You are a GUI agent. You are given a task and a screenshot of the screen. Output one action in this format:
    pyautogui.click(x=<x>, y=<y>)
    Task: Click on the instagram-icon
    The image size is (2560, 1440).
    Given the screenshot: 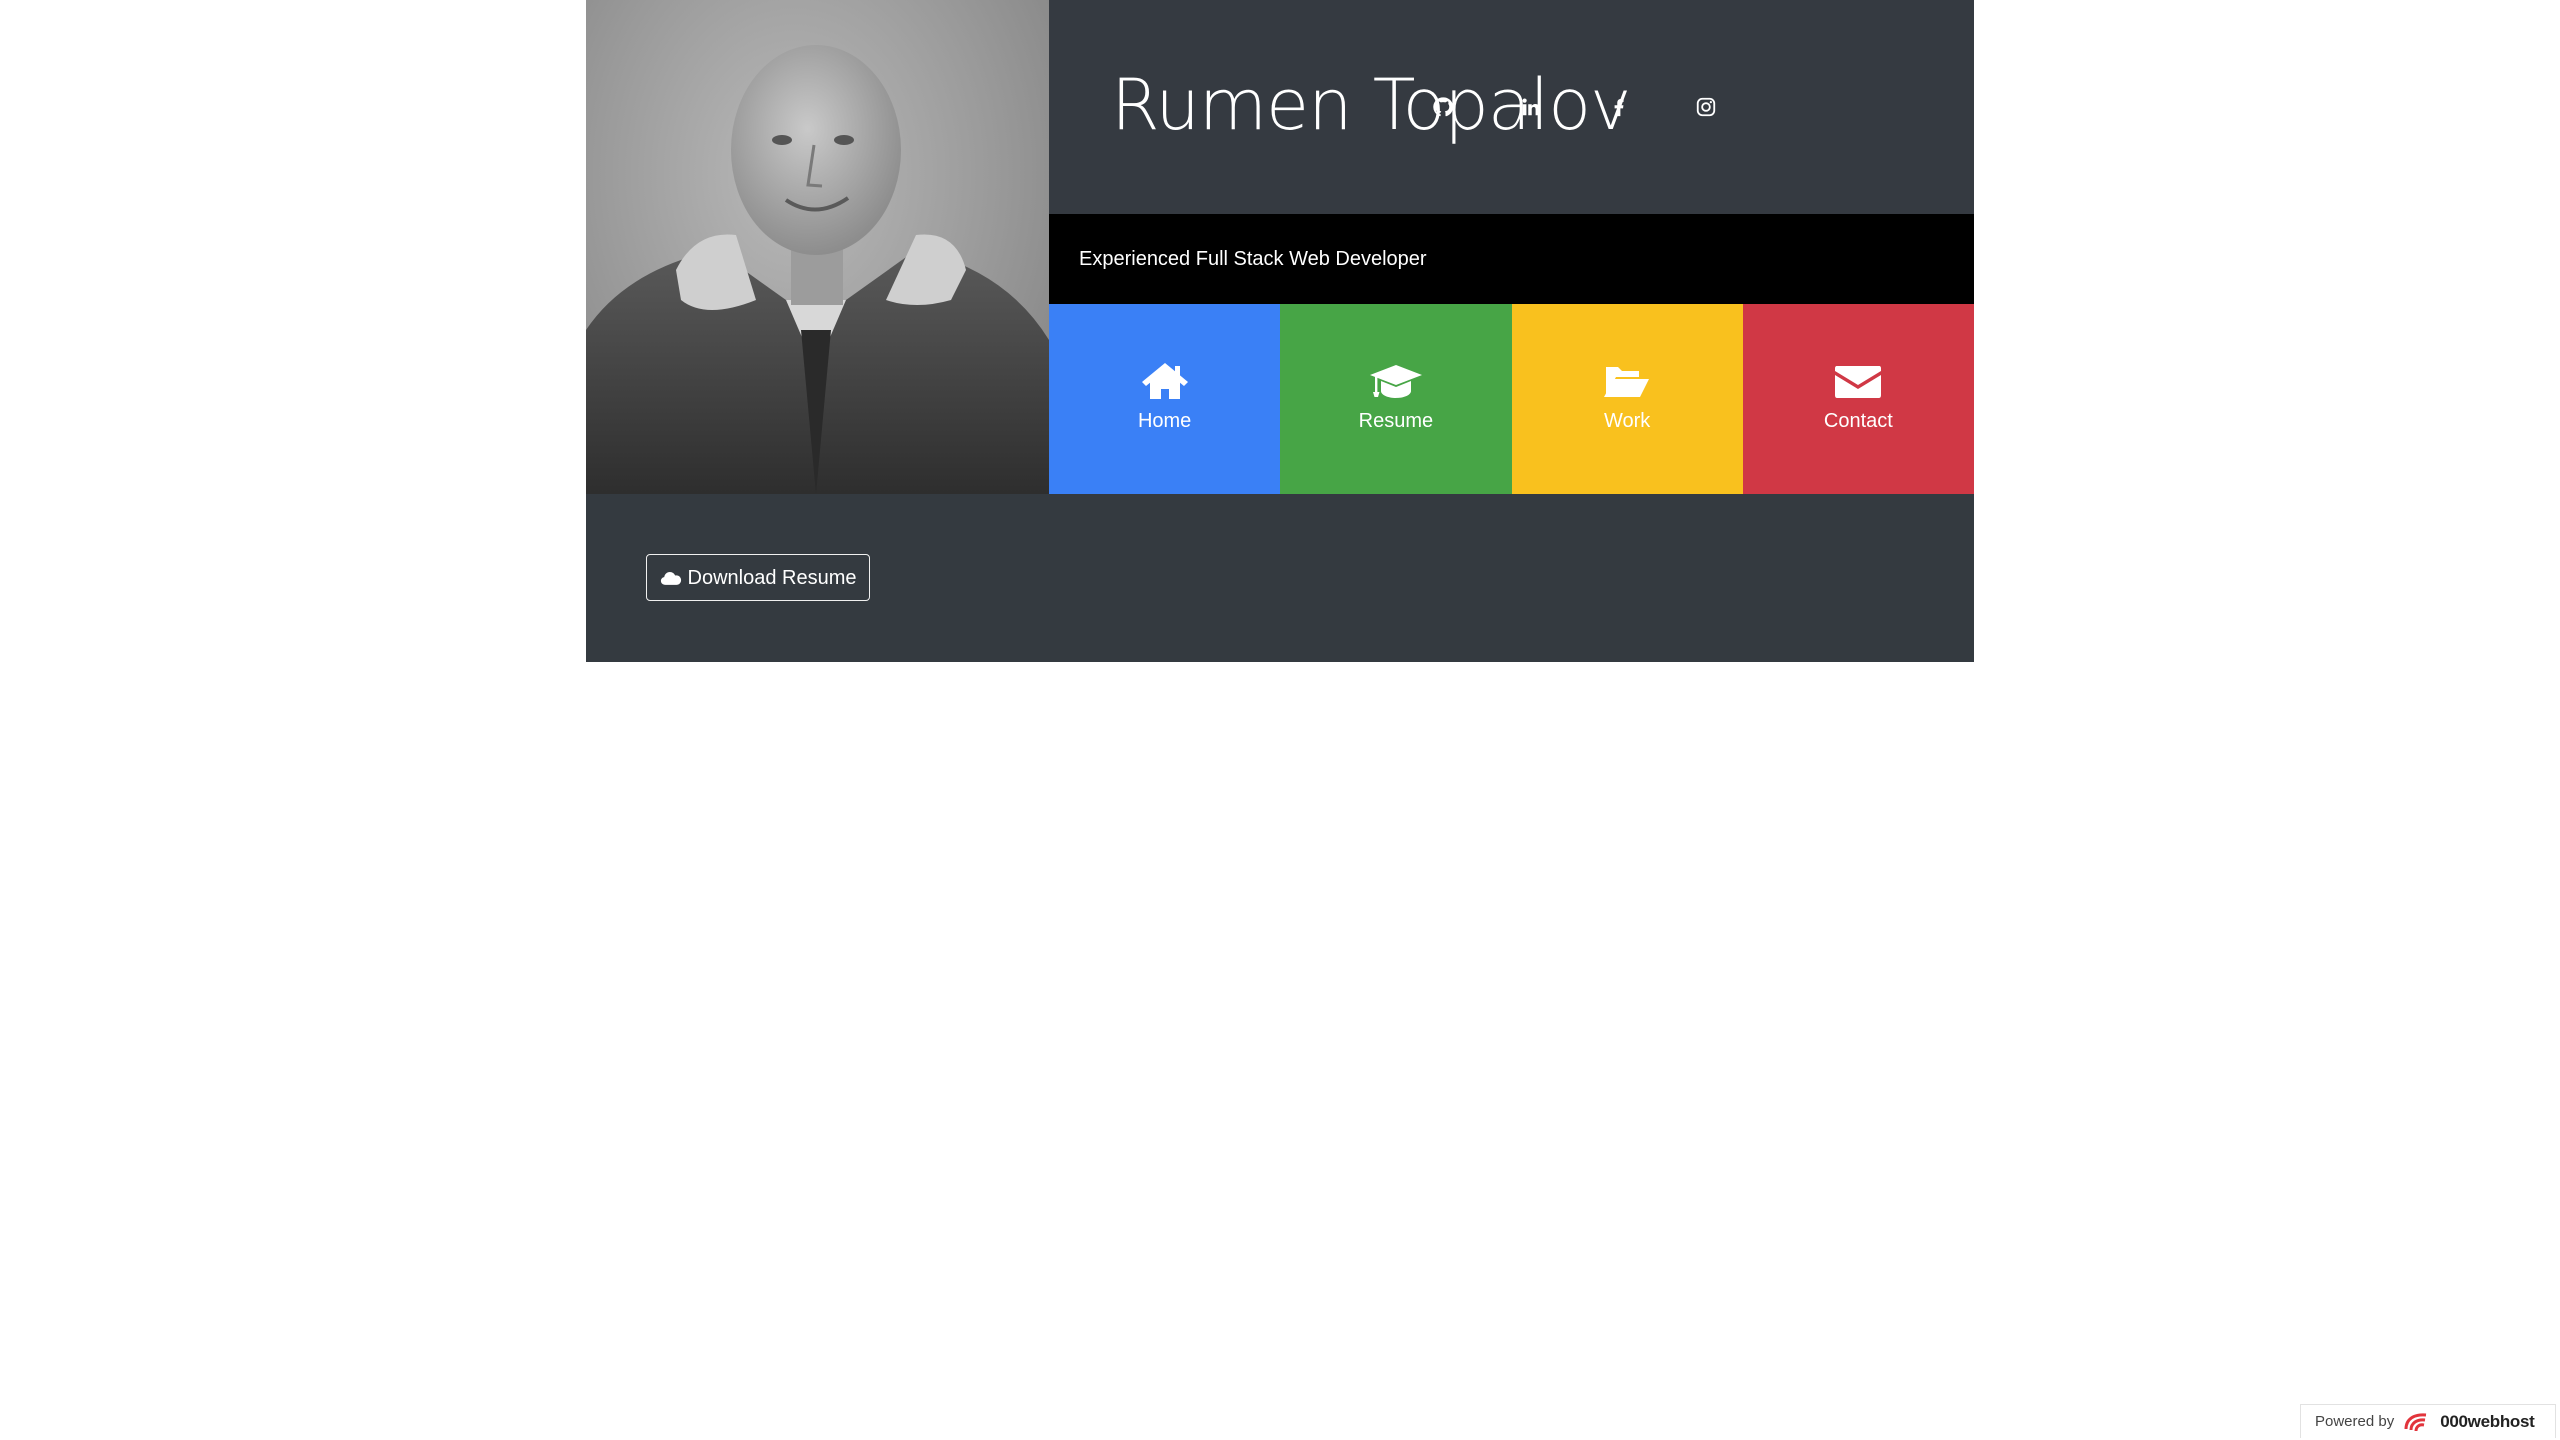 What is the action you would take?
    pyautogui.click(x=1706, y=107)
    